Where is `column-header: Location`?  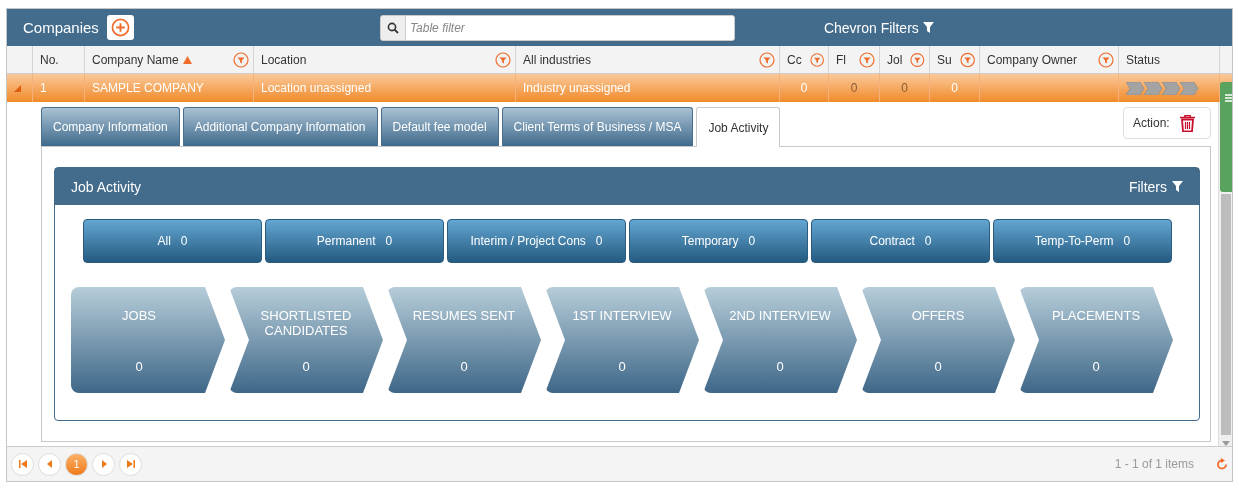
column-header: Location is located at coordinates (385, 59).